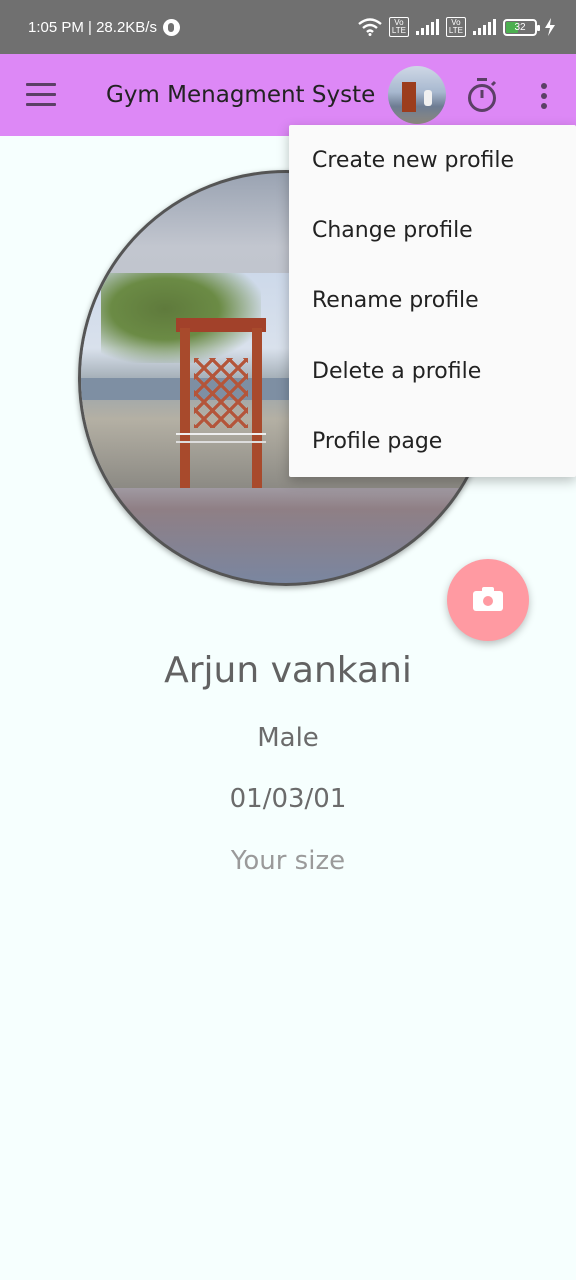 Image resolution: width=576 pixels, height=1280 pixels. What do you see at coordinates (92, 27) in the screenshot?
I see `status-time-speed: 1:05 PM | 28.2KB/s` at bounding box center [92, 27].